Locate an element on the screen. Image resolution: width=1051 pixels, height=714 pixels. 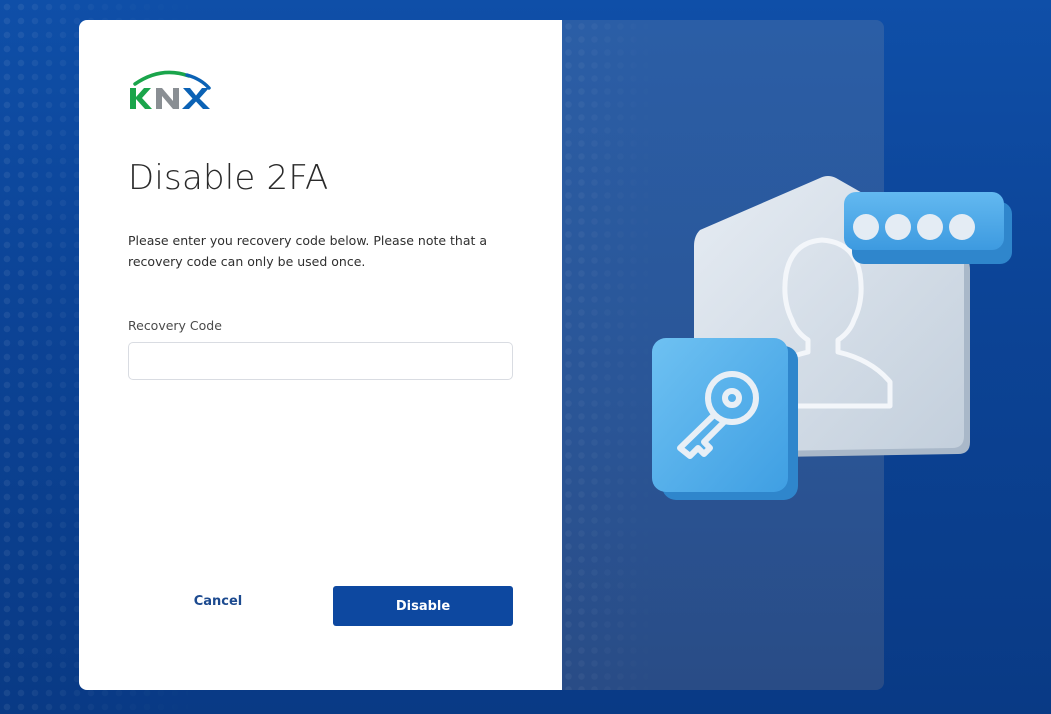
password-dots-icon is located at coordinates (928, 228).